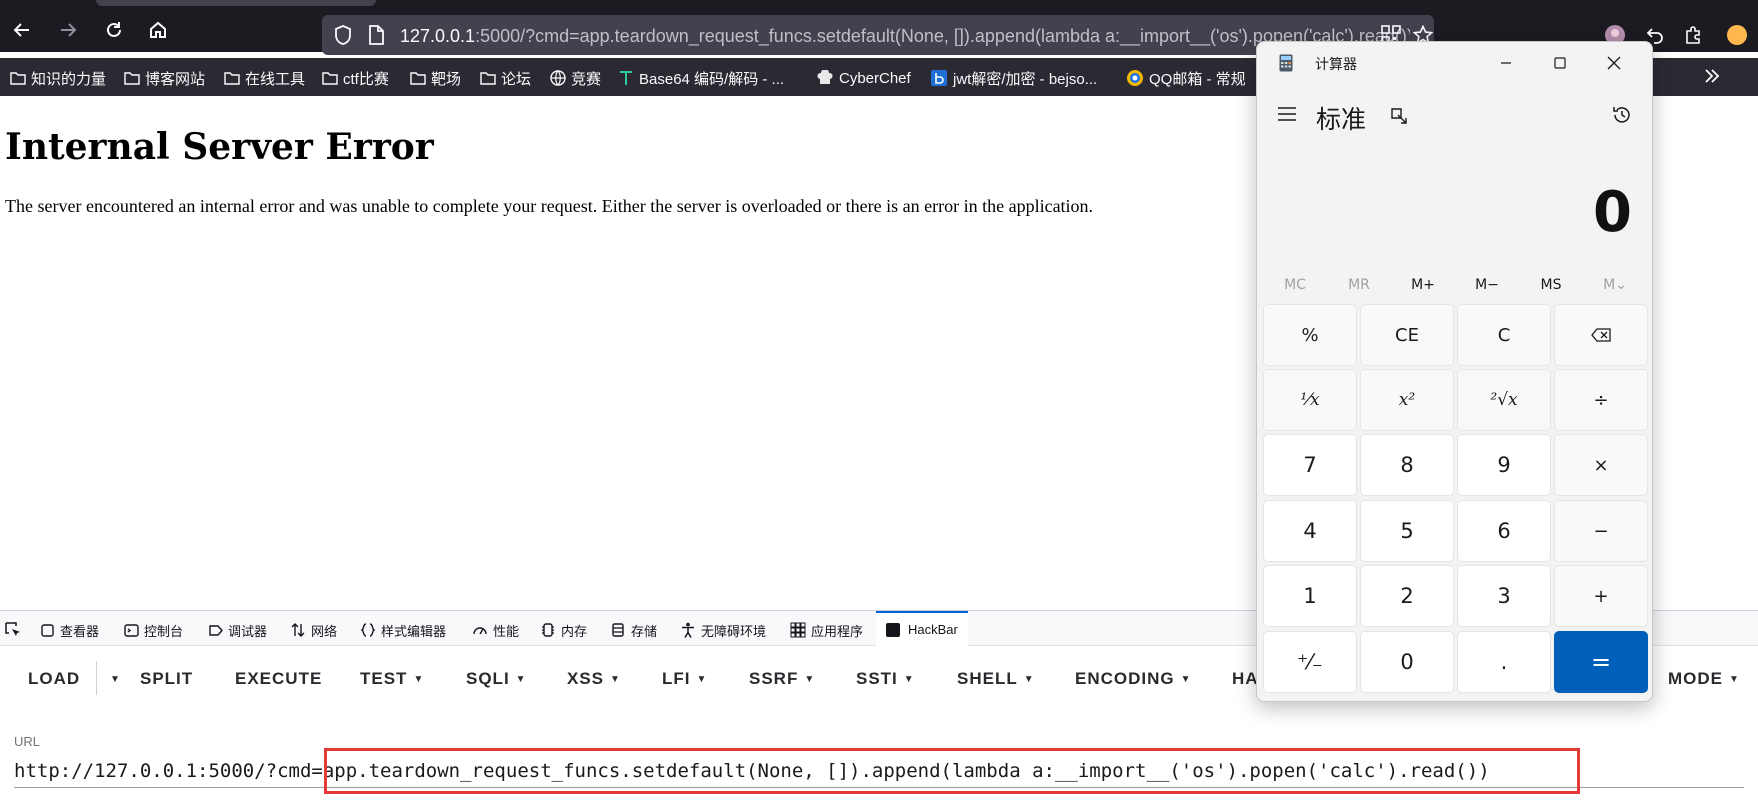 The image size is (1758, 804). I want to click on arrow-right-icon, so click(69, 30).